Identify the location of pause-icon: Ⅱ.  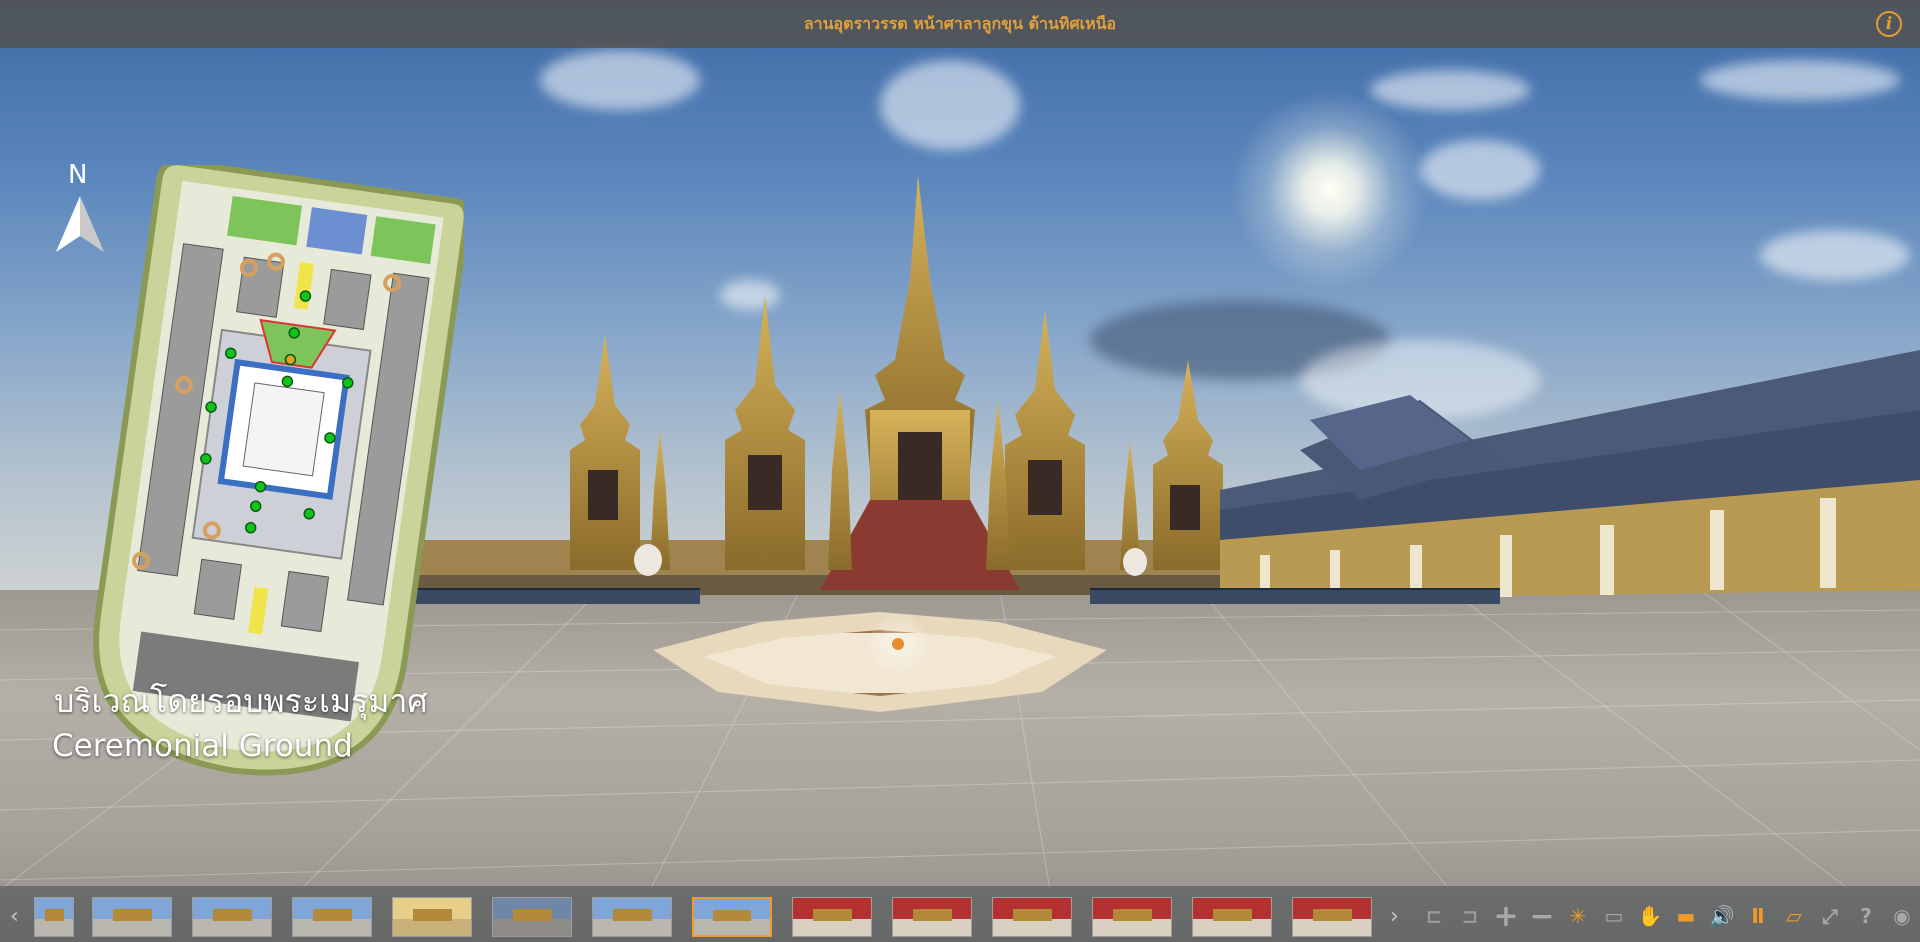
(1758, 916).